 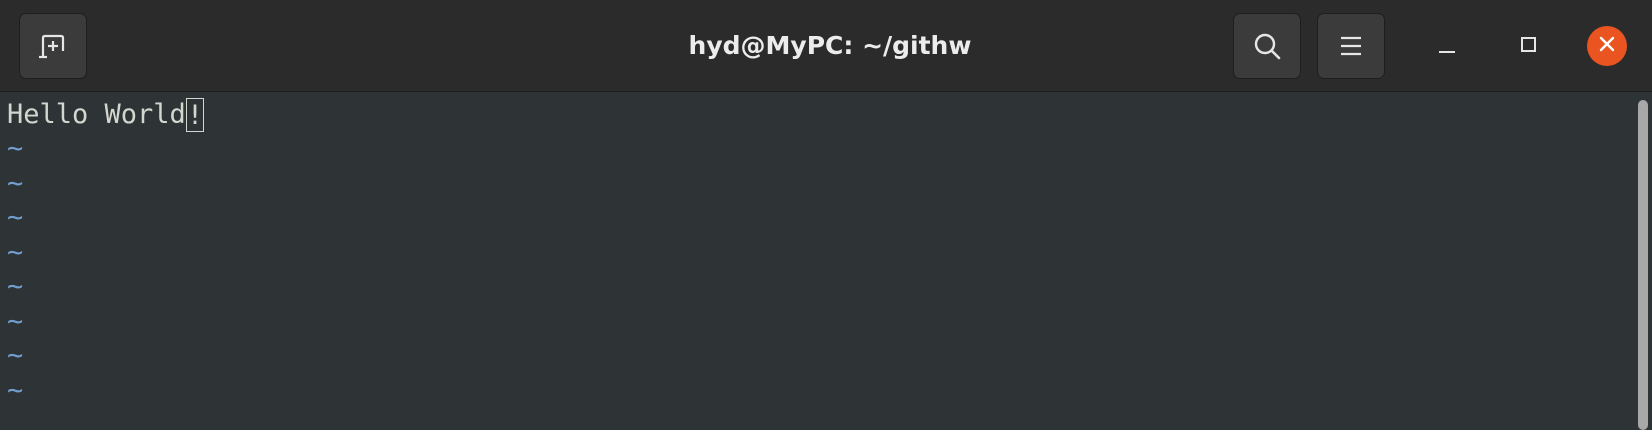 What do you see at coordinates (96, 114) in the screenshot?
I see `buffer-text: Hello World` at bounding box center [96, 114].